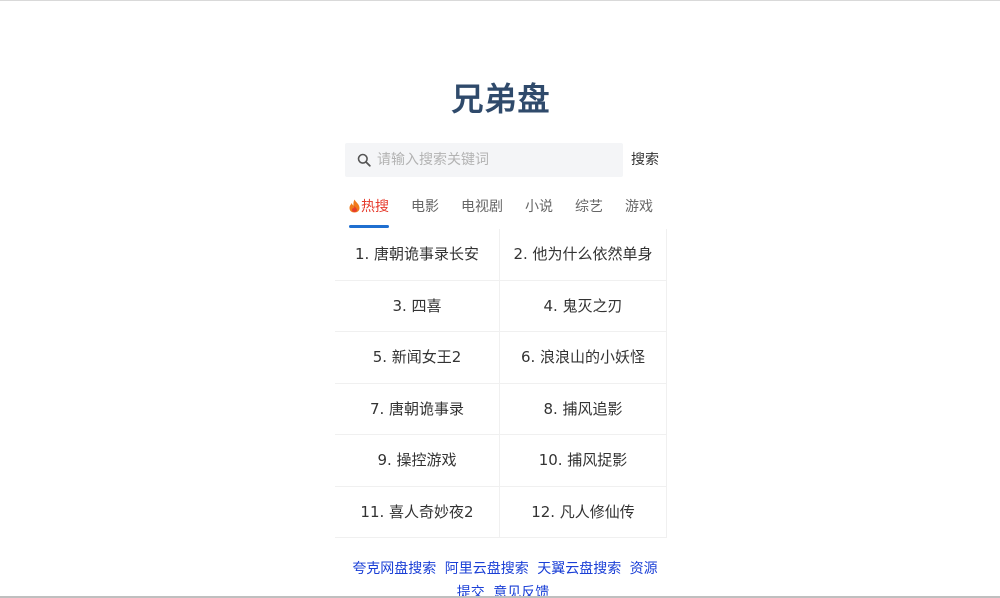 This screenshot has width=1000, height=598. What do you see at coordinates (501, 99) in the screenshot?
I see `site-title: 兄弟盘` at bounding box center [501, 99].